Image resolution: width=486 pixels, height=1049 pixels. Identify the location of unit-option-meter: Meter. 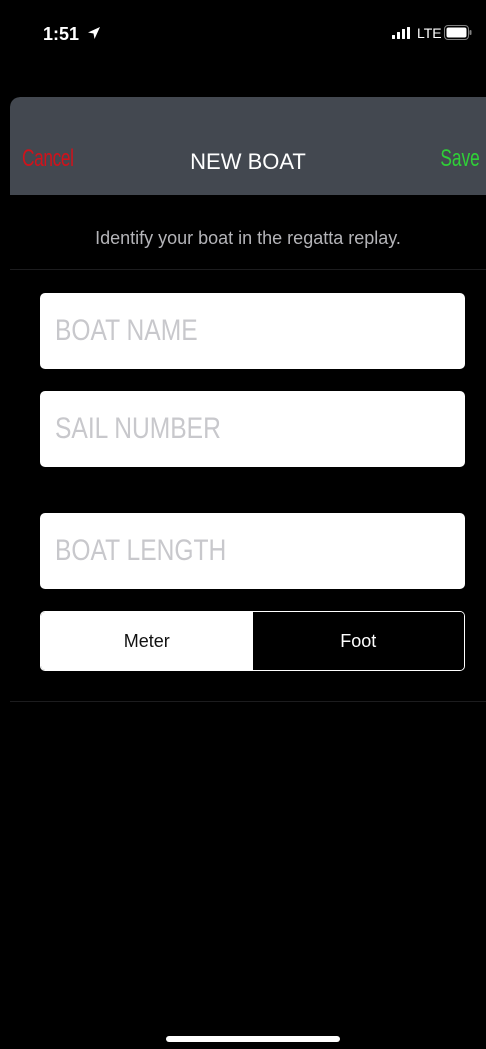
(147, 641).